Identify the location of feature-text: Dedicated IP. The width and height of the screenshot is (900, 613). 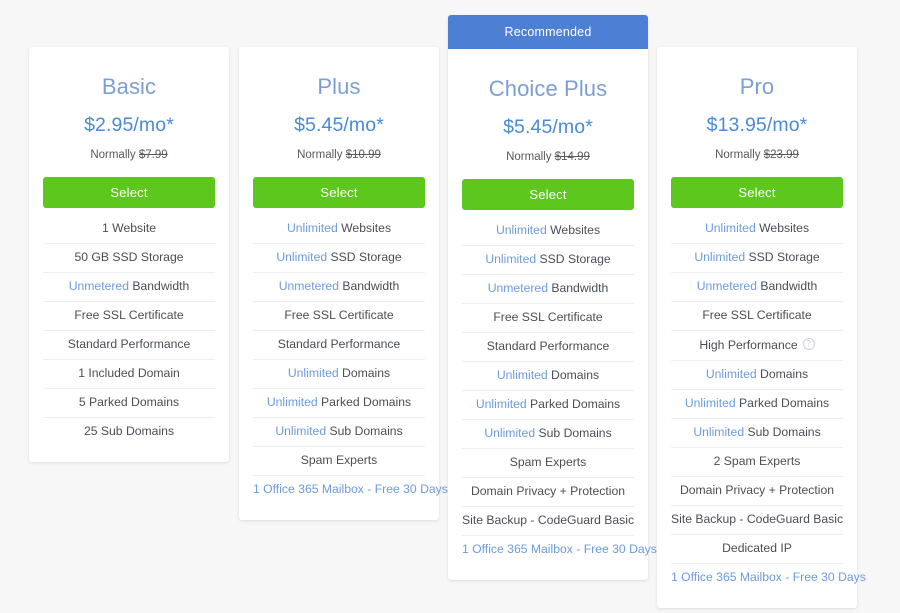
(757, 548).